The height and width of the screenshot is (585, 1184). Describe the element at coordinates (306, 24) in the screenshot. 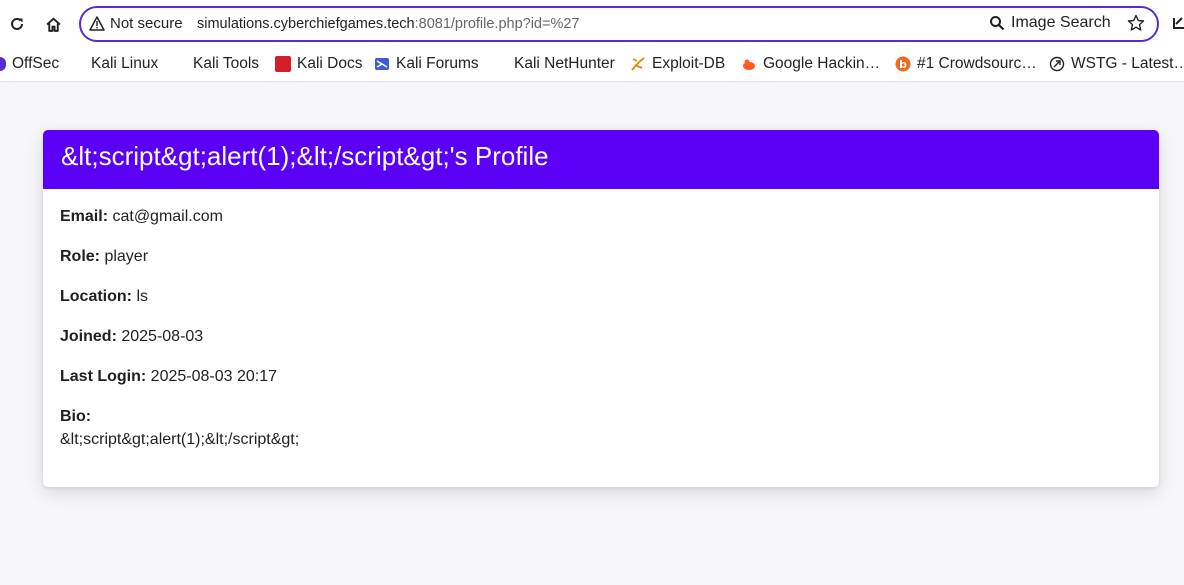

I see `url-host: simulations.cyberchiefgames.tech` at that location.